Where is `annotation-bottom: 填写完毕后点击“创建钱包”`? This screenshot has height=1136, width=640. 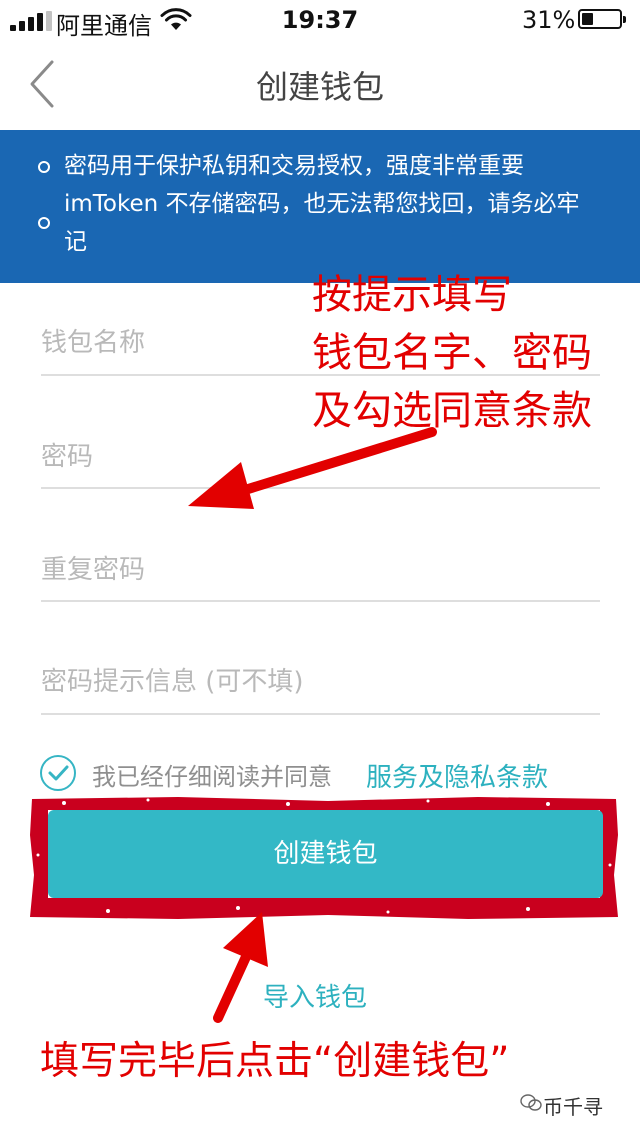 annotation-bottom: 填写完毕后点击“创建钱包” is located at coordinates (275, 1061).